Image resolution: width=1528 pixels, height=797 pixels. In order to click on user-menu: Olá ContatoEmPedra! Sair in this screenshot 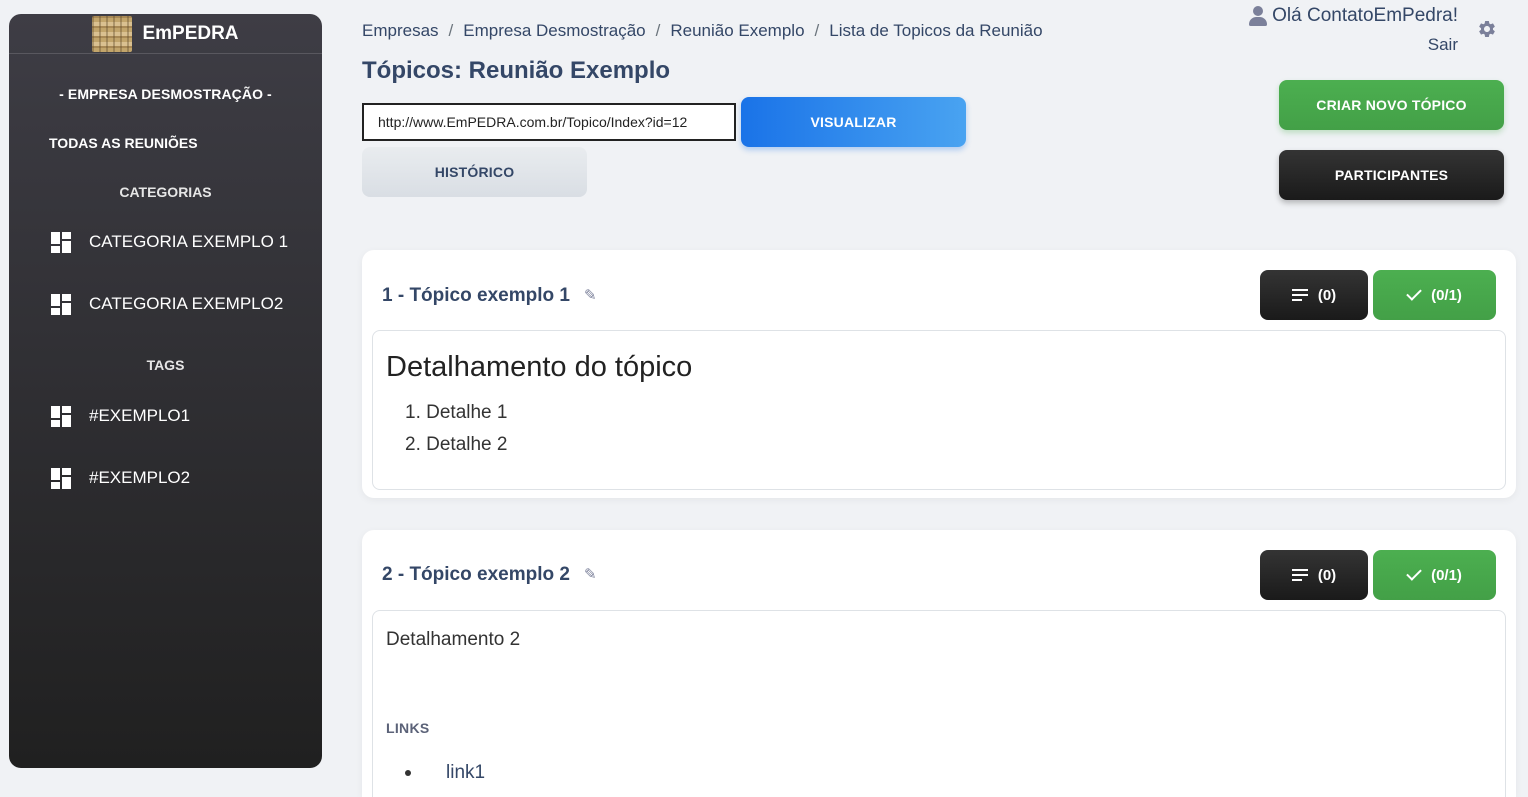, I will do `click(1353, 30)`.